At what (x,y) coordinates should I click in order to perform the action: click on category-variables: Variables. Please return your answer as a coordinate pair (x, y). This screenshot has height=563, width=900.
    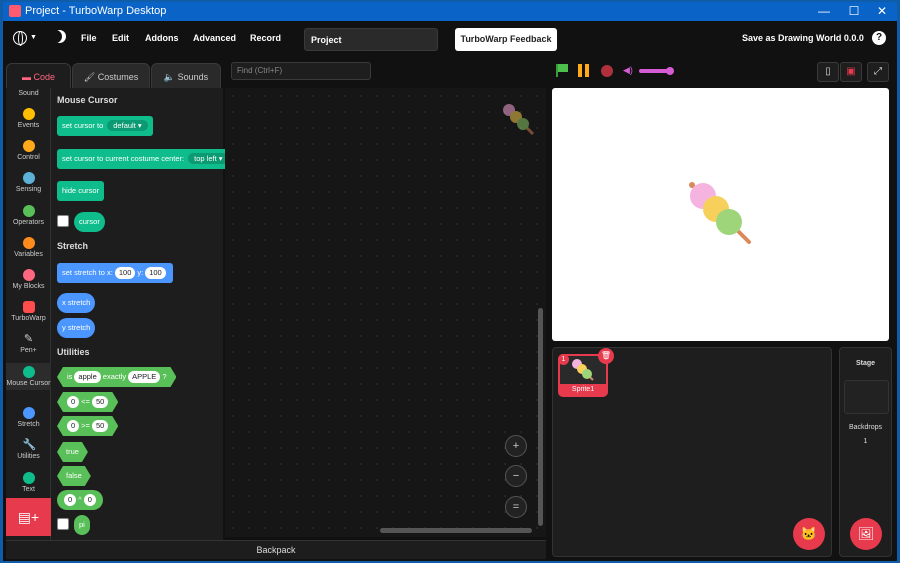
    Looking at the image, I should click on (28, 247).